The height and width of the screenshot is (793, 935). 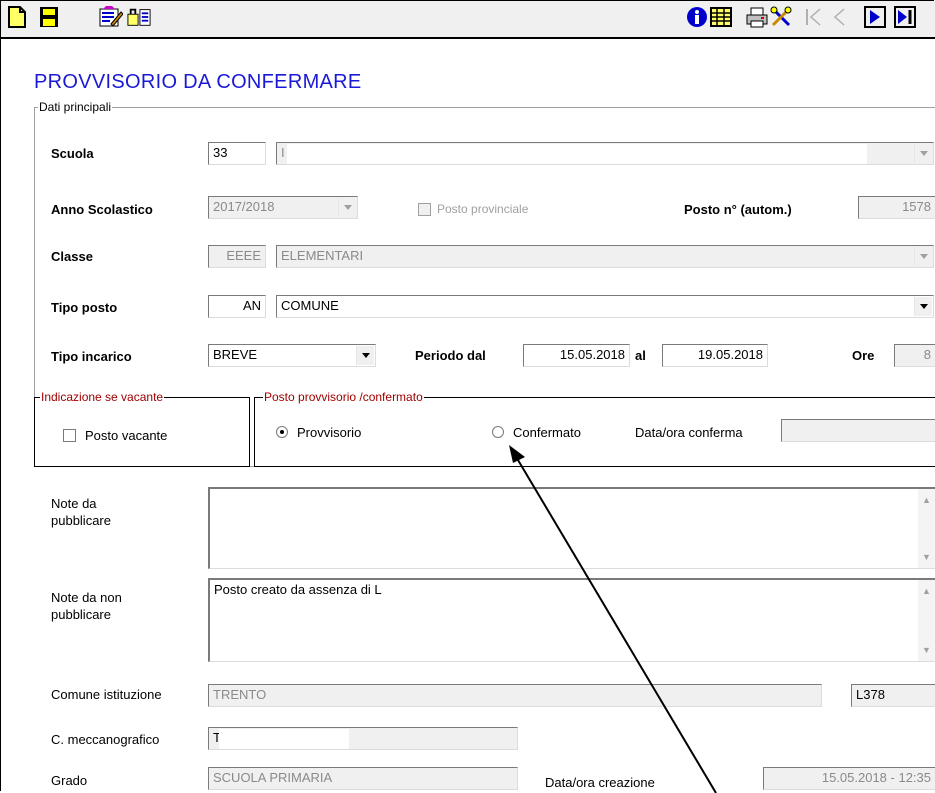 What do you see at coordinates (69, 435) in the screenshot?
I see `posto-vacante-checkbox` at bounding box center [69, 435].